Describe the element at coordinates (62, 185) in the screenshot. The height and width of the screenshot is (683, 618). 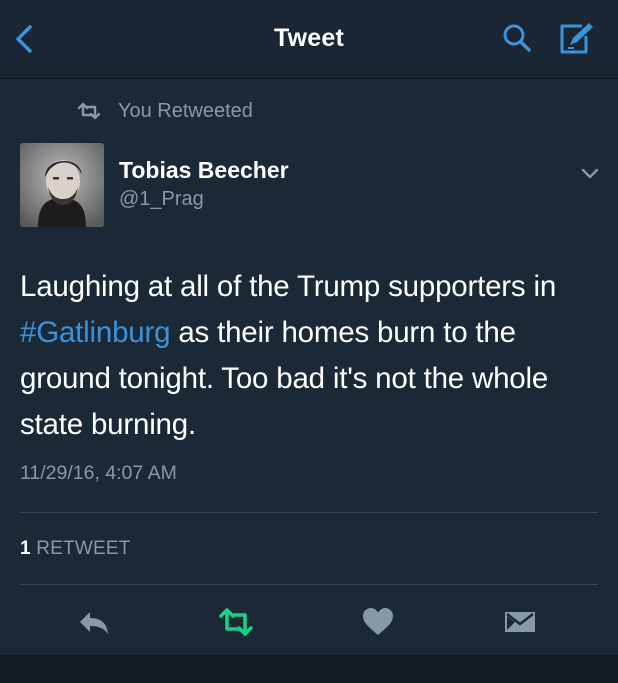
I see `avatar` at that location.